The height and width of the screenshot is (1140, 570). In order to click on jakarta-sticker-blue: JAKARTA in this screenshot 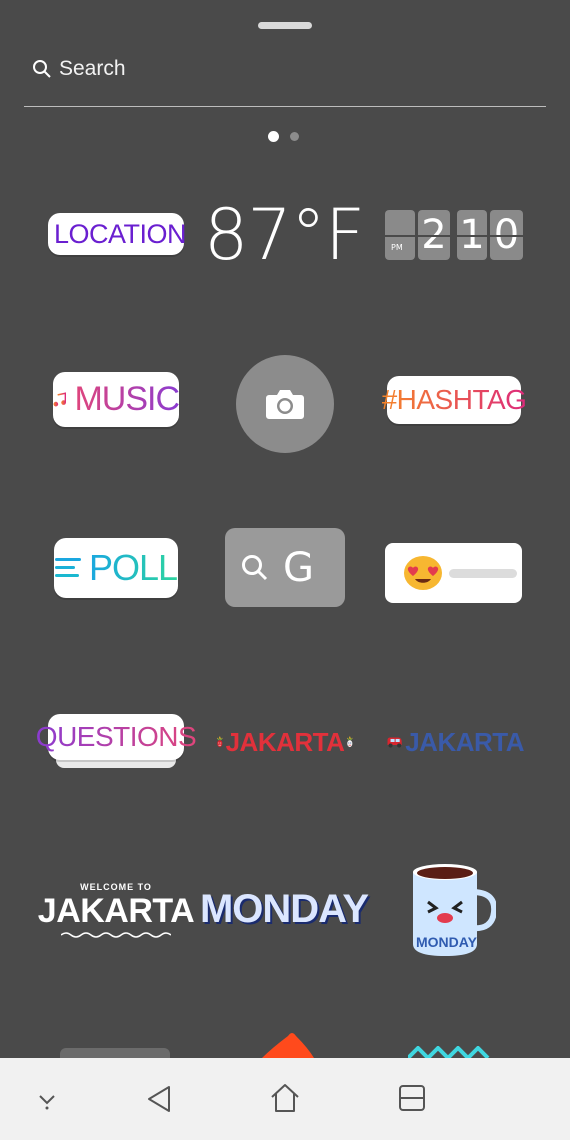, I will do `click(455, 742)`.